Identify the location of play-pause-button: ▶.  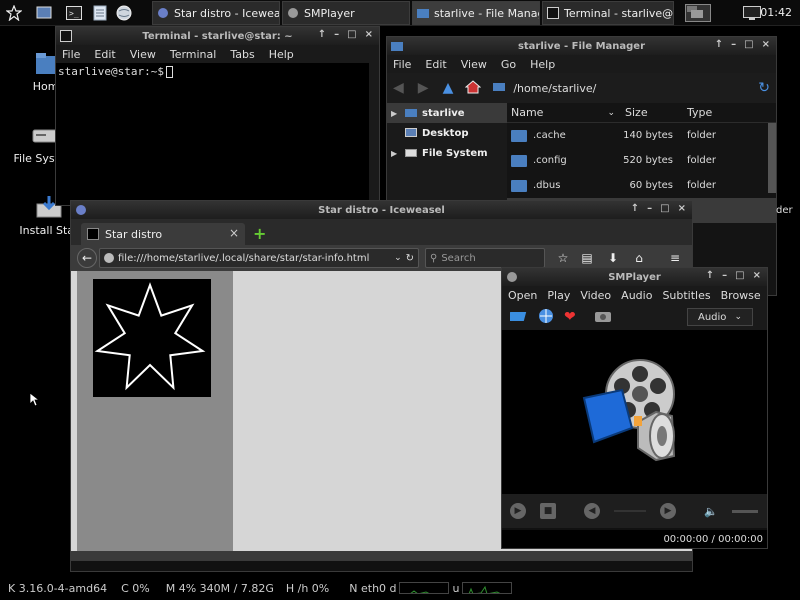
(518, 511).